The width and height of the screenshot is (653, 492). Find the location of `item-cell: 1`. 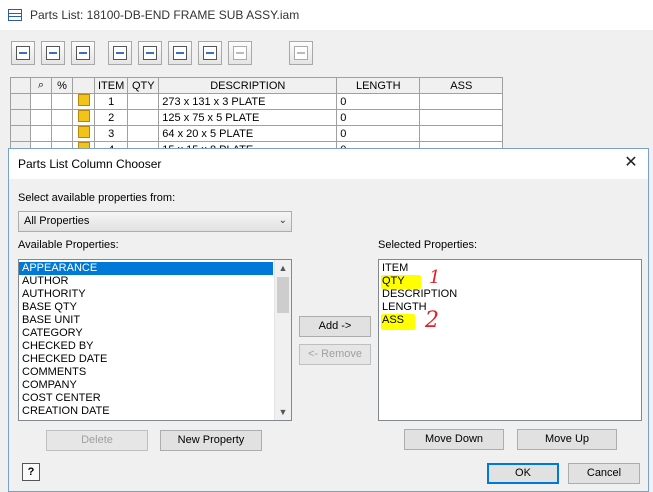

item-cell: 1 is located at coordinates (111, 101).